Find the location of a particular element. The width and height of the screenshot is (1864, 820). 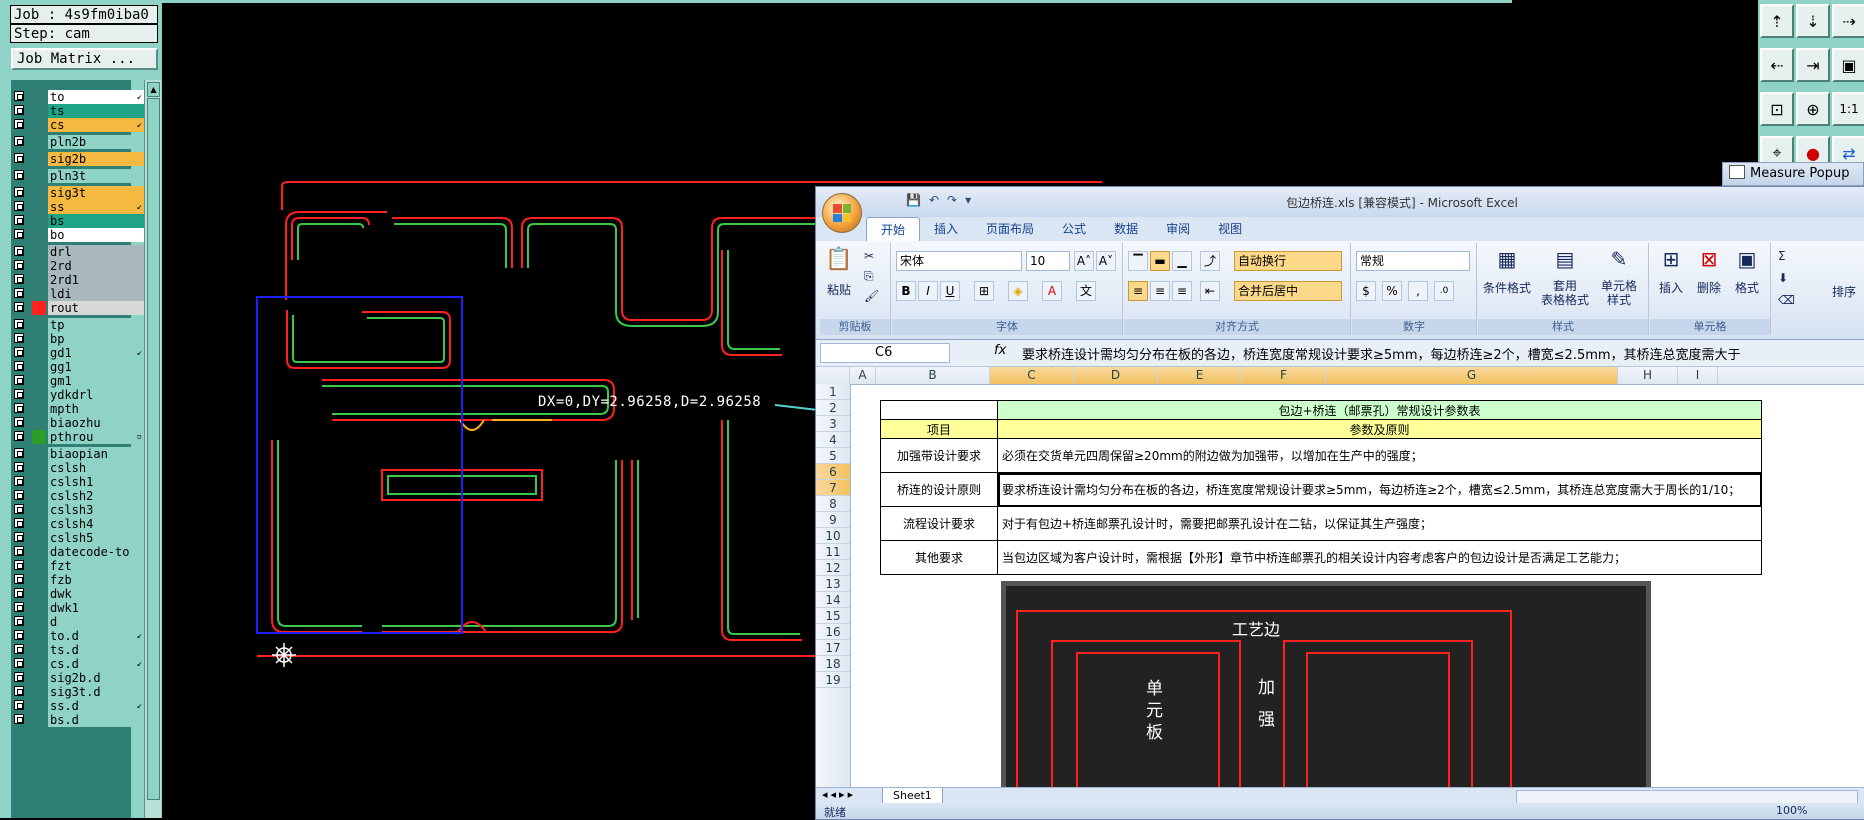

column-header: A is located at coordinates (863, 375).